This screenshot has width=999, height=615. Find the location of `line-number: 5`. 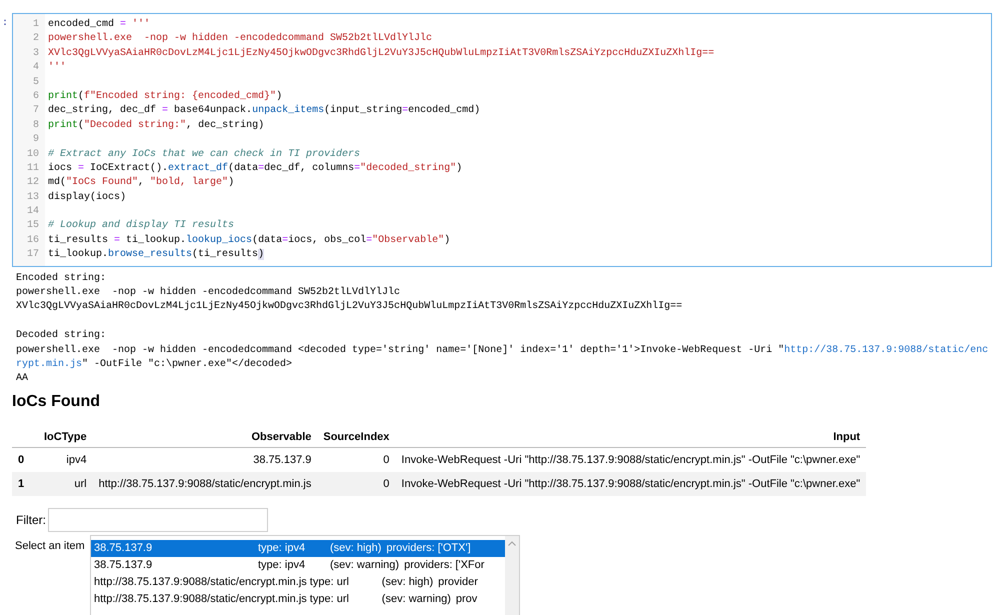

line-number: 5 is located at coordinates (36, 83).